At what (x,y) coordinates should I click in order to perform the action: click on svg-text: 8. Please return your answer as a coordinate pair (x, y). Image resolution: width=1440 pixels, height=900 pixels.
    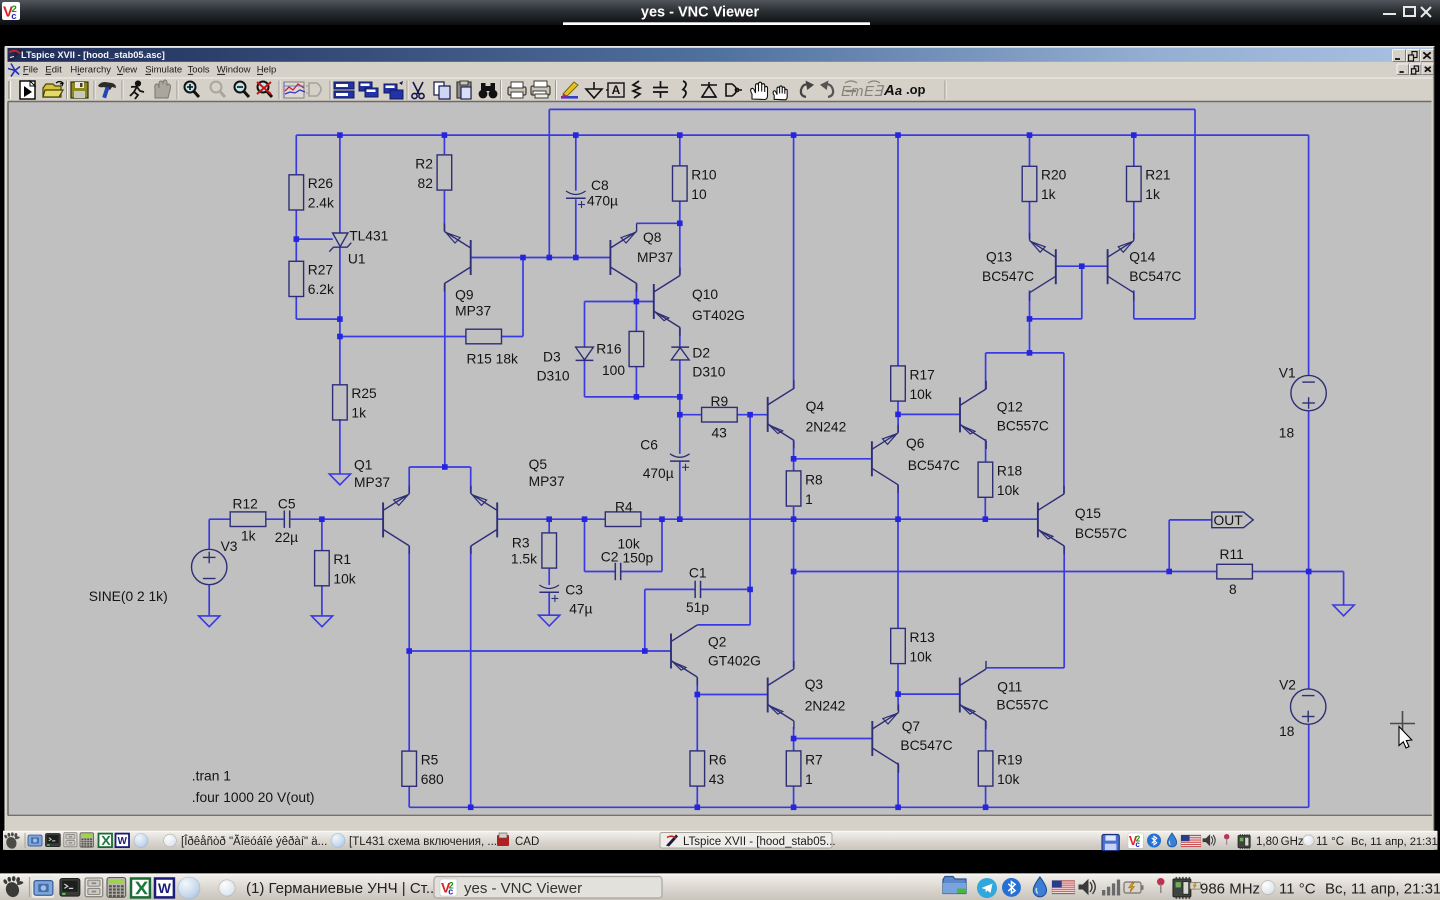
    Looking at the image, I should click on (1233, 589).